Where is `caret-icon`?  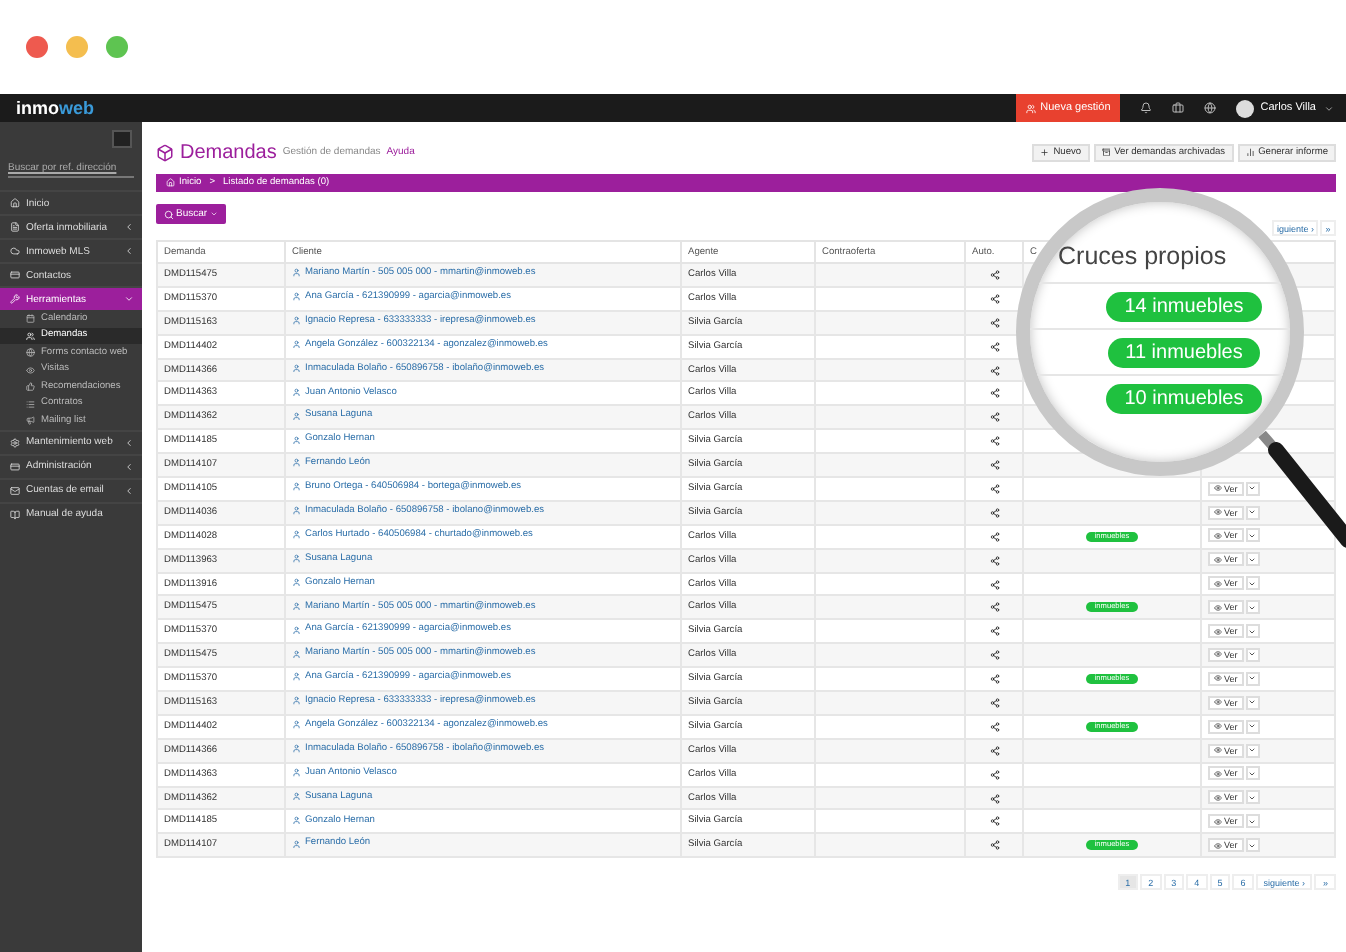
caret-icon is located at coordinates (1329, 108).